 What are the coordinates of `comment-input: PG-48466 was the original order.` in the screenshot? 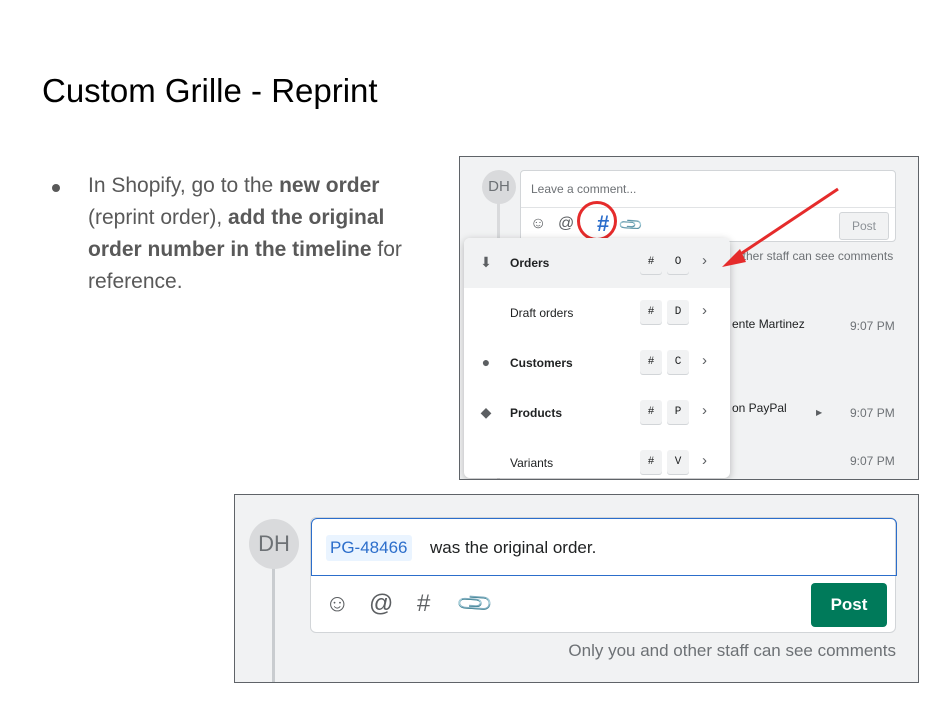 It's located at (604, 547).